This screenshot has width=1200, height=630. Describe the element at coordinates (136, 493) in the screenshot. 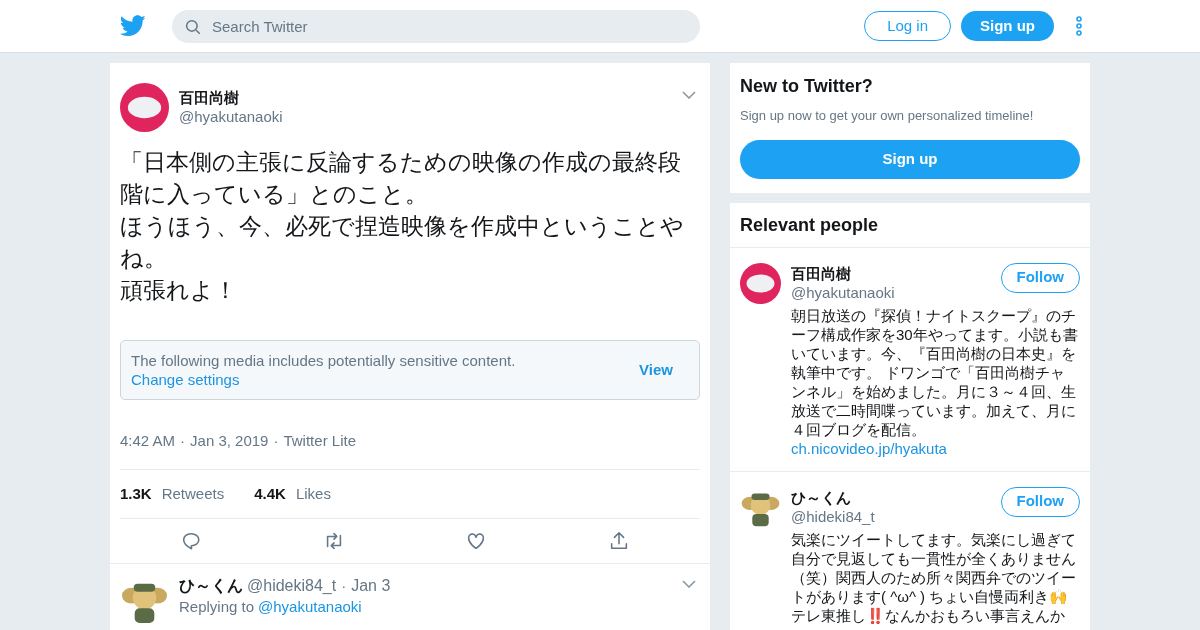

I see `stat-count: 1.3K` at that location.